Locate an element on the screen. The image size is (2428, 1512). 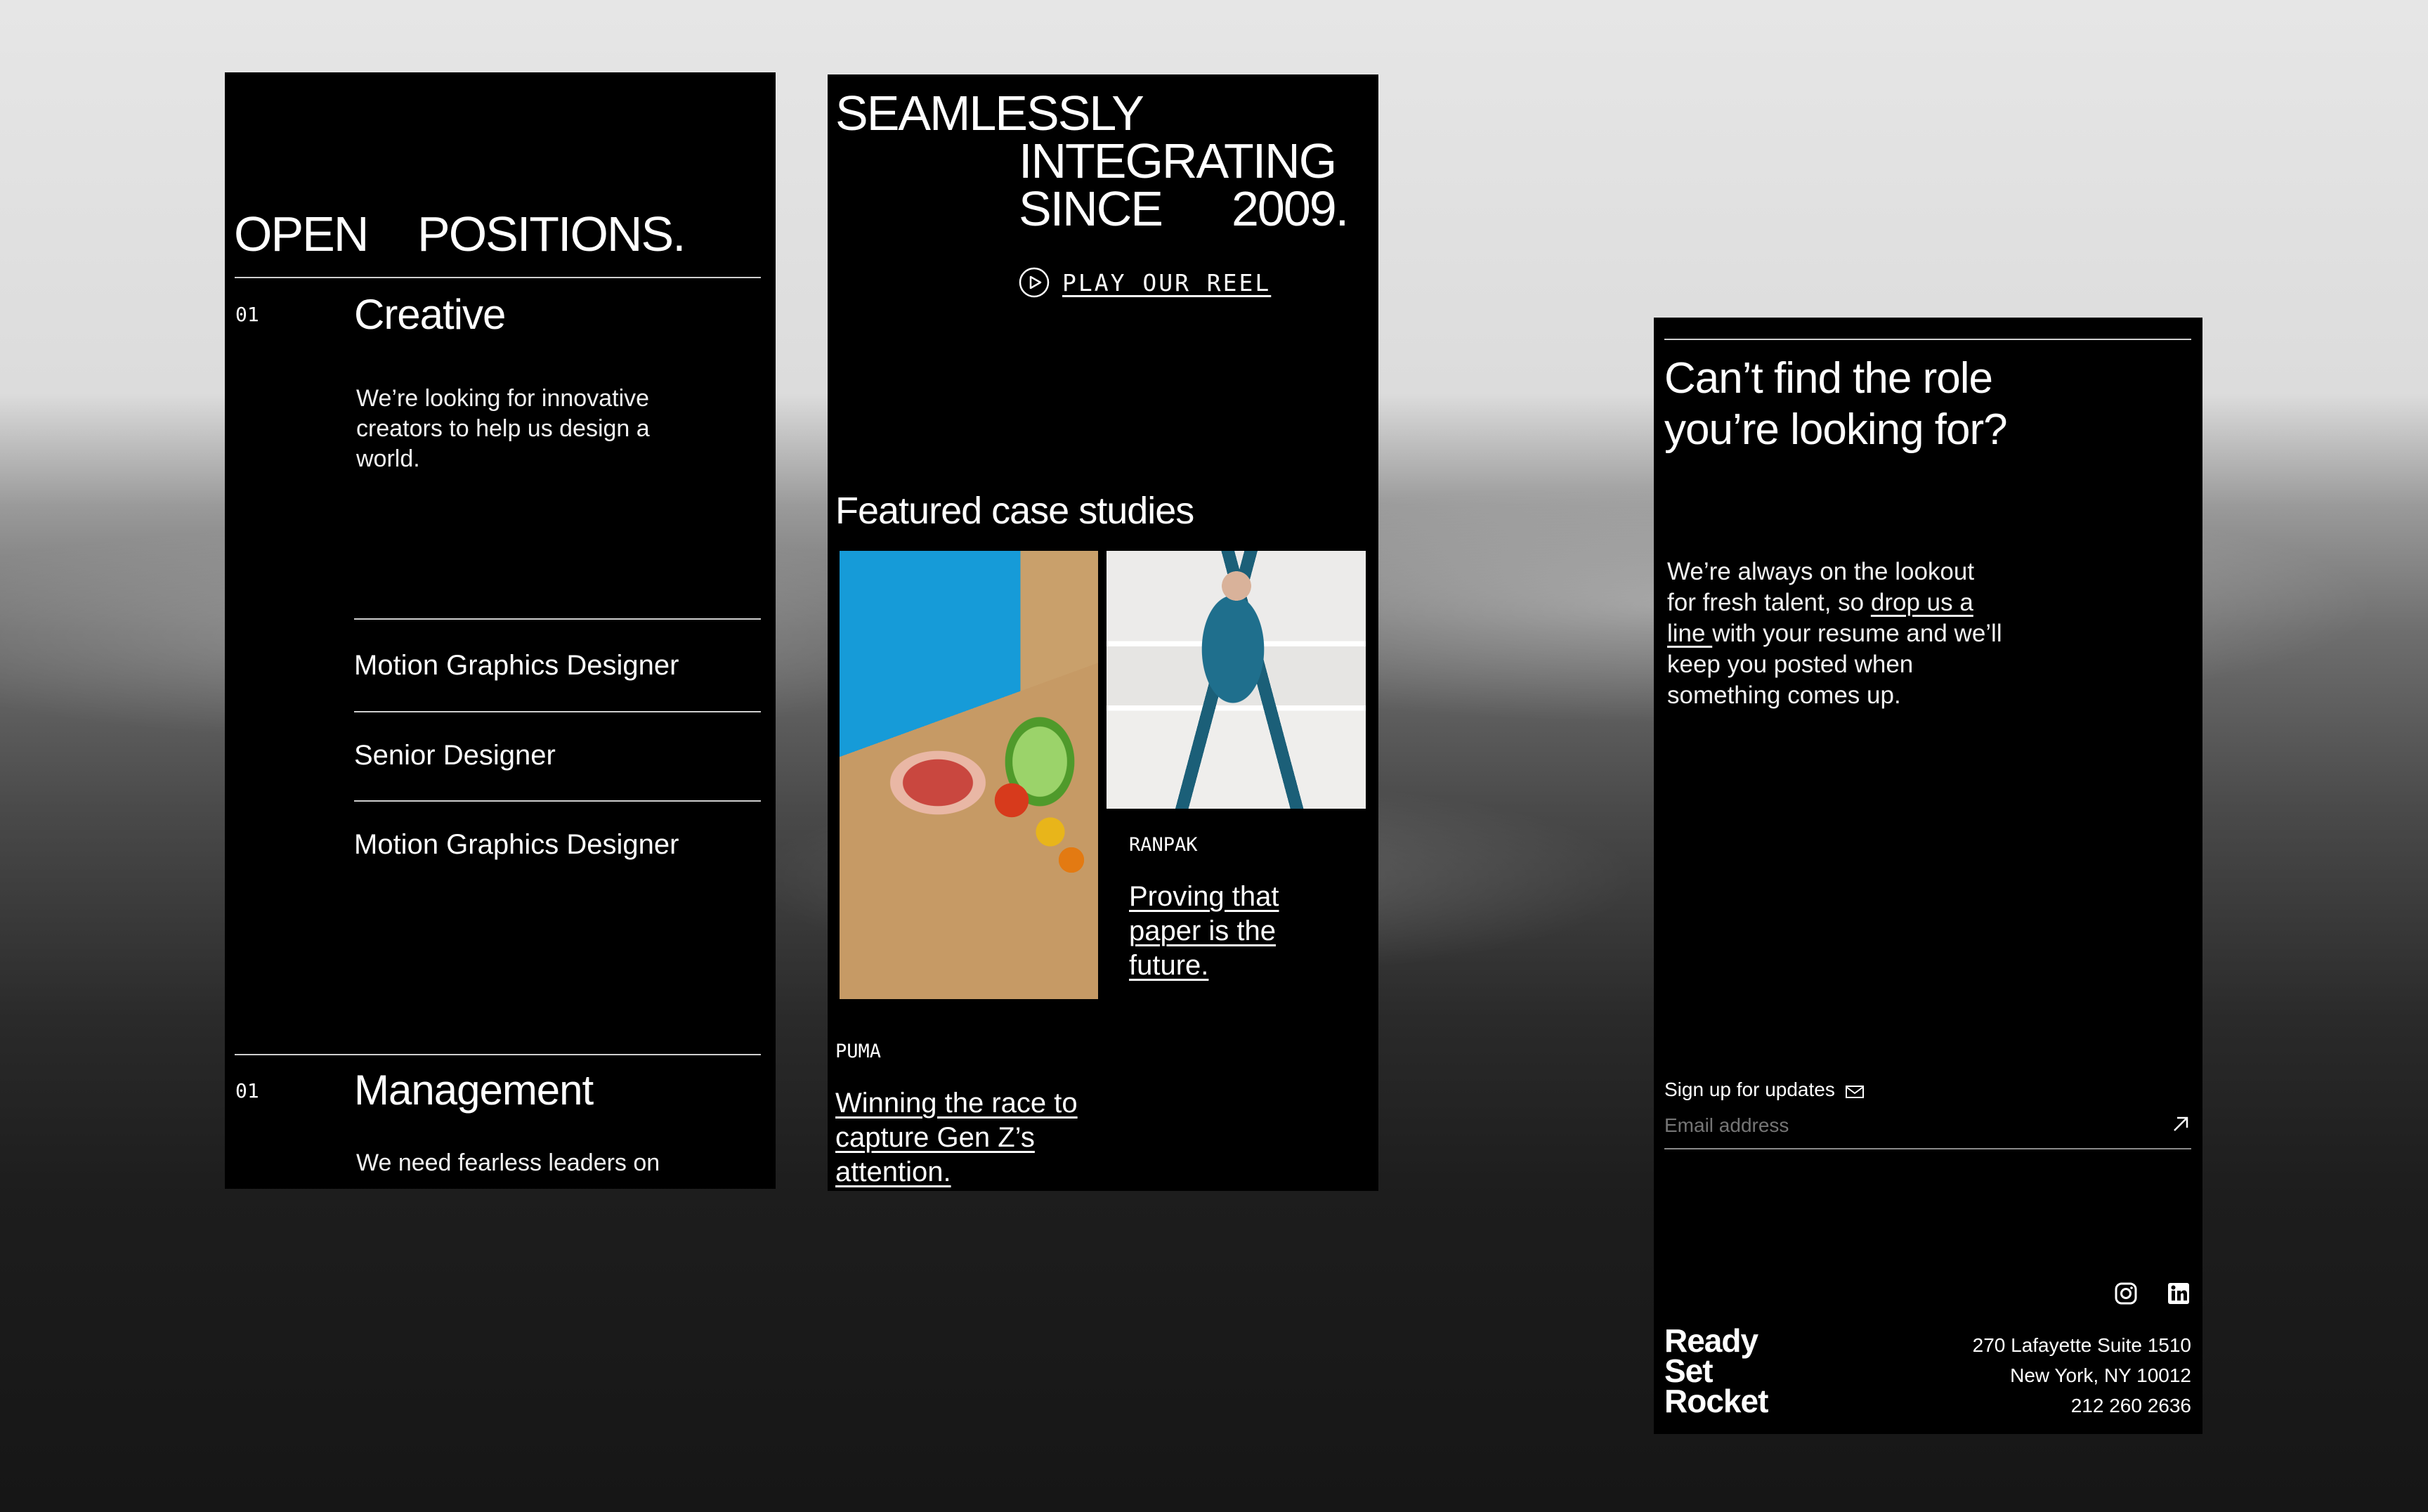
play-icon is located at coordinates (1034, 283).